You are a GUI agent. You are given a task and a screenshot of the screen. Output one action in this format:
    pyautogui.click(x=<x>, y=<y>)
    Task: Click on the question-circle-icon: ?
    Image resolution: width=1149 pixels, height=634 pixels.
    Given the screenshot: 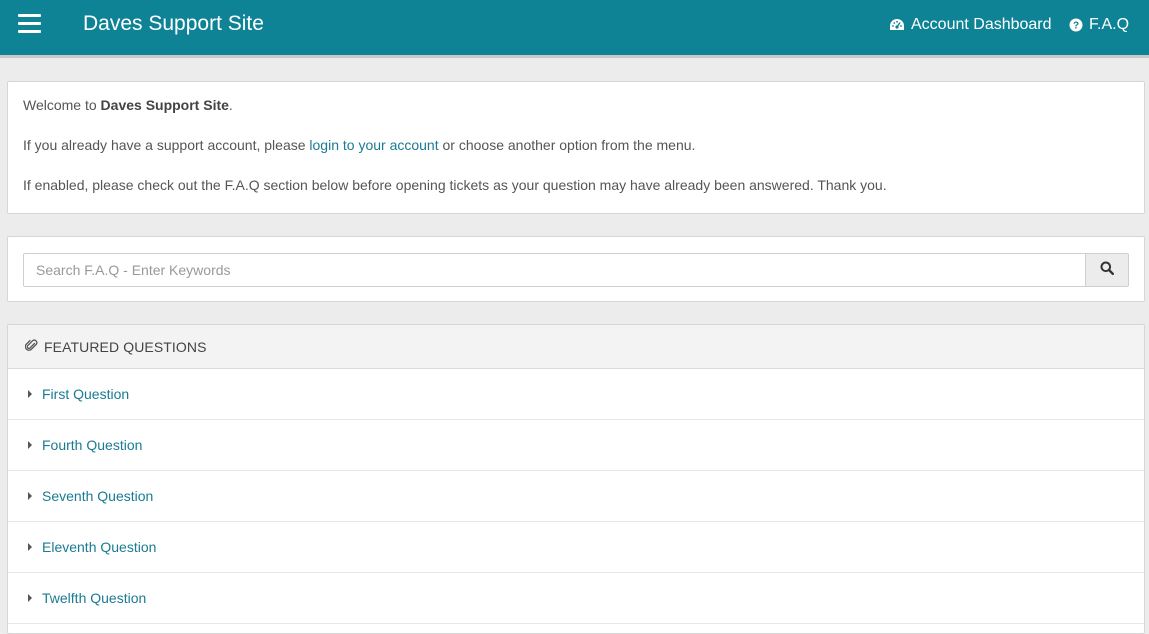 What is the action you would take?
    pyautogui.click(x=1076, y=25)
    